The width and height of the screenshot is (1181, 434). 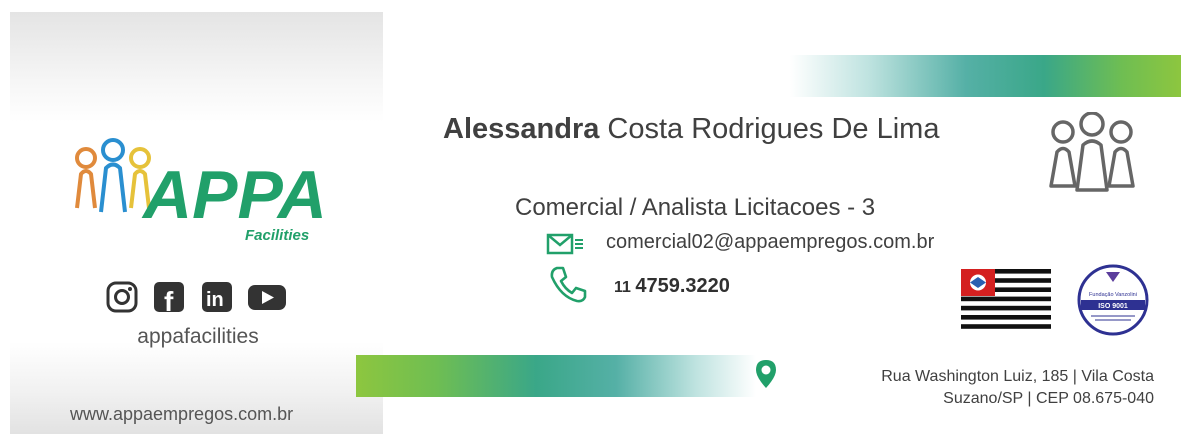 I want to click on facebook-icon: f, so click(x=169, y=297).